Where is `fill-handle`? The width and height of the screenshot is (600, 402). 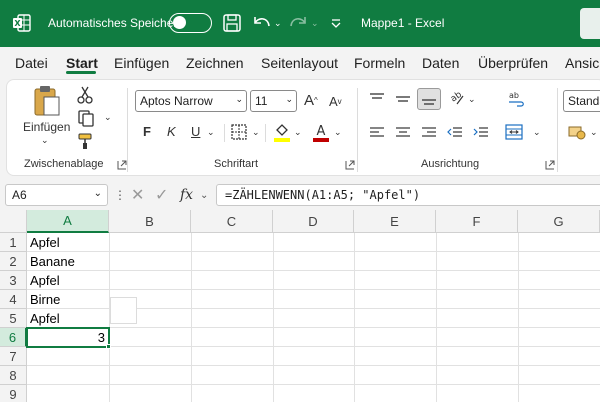 fill-handle is located at coordinates (108, 346).